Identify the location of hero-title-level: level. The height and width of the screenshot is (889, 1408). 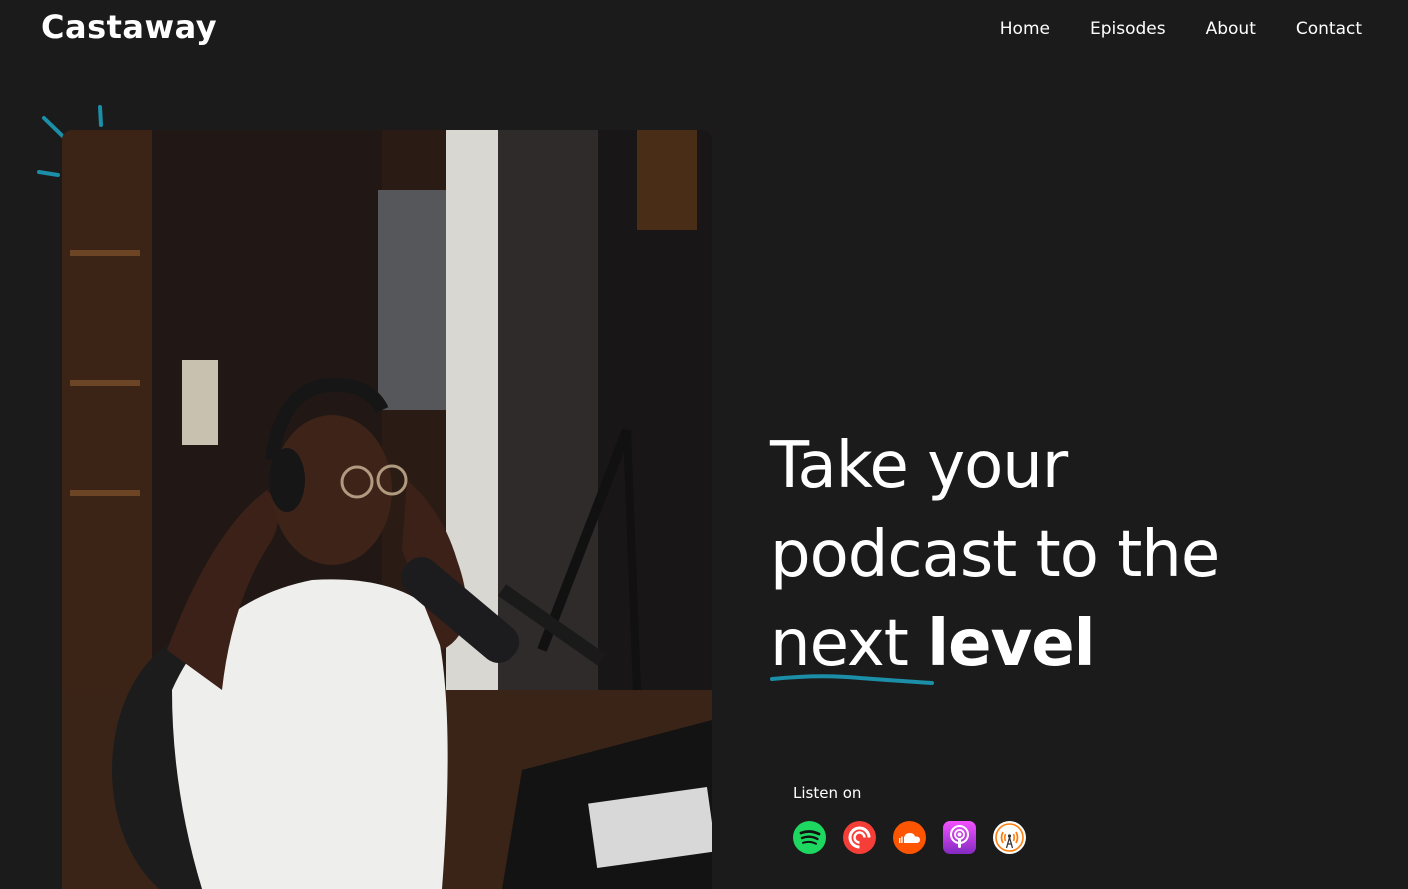
(1011, 644).